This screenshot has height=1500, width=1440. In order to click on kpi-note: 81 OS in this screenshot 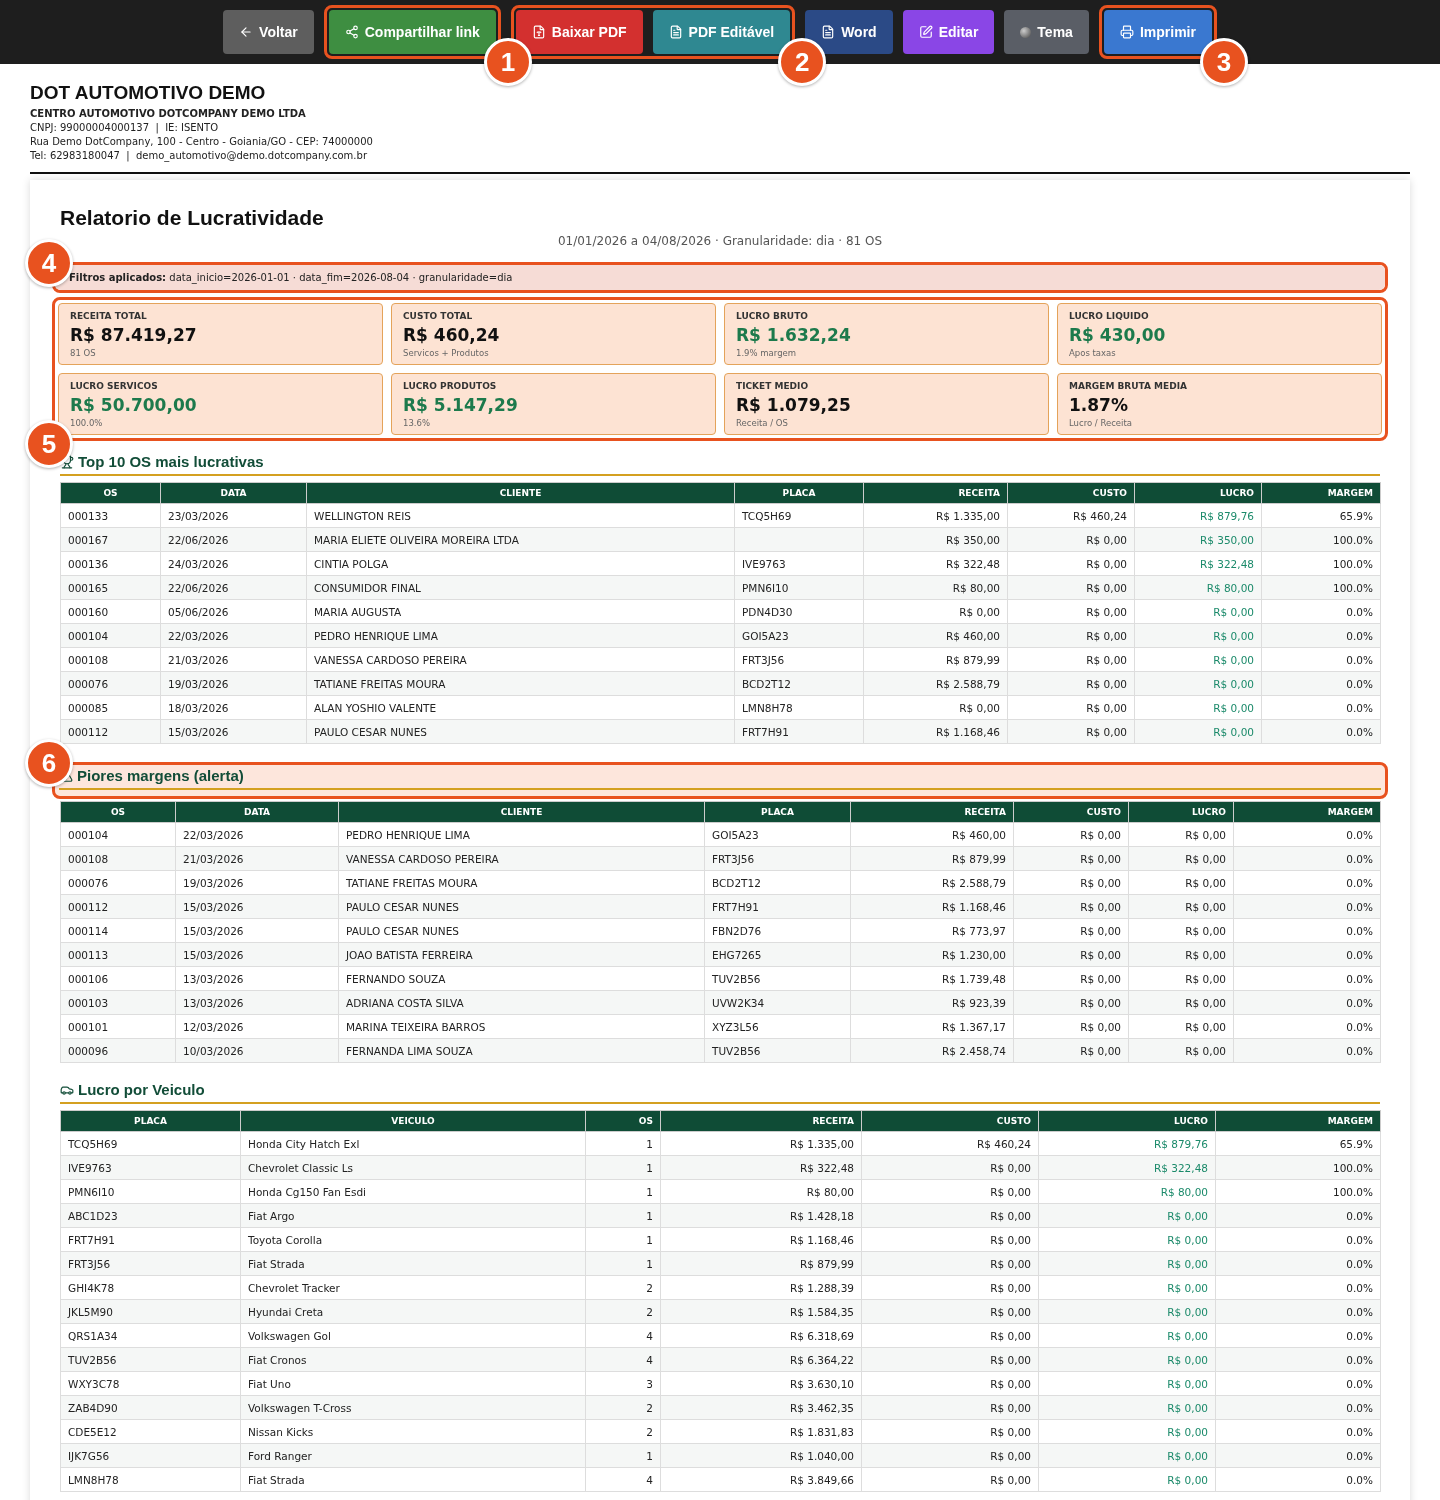, I will do `click(83, 353)`.